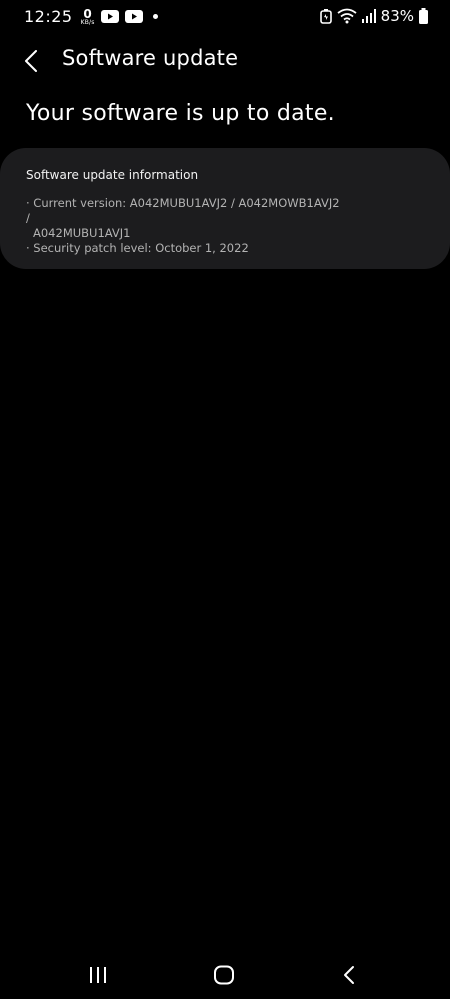  Describe the element at coordinates (155, 16) in the screenshot. I see `notification-dot-icon` at that location.